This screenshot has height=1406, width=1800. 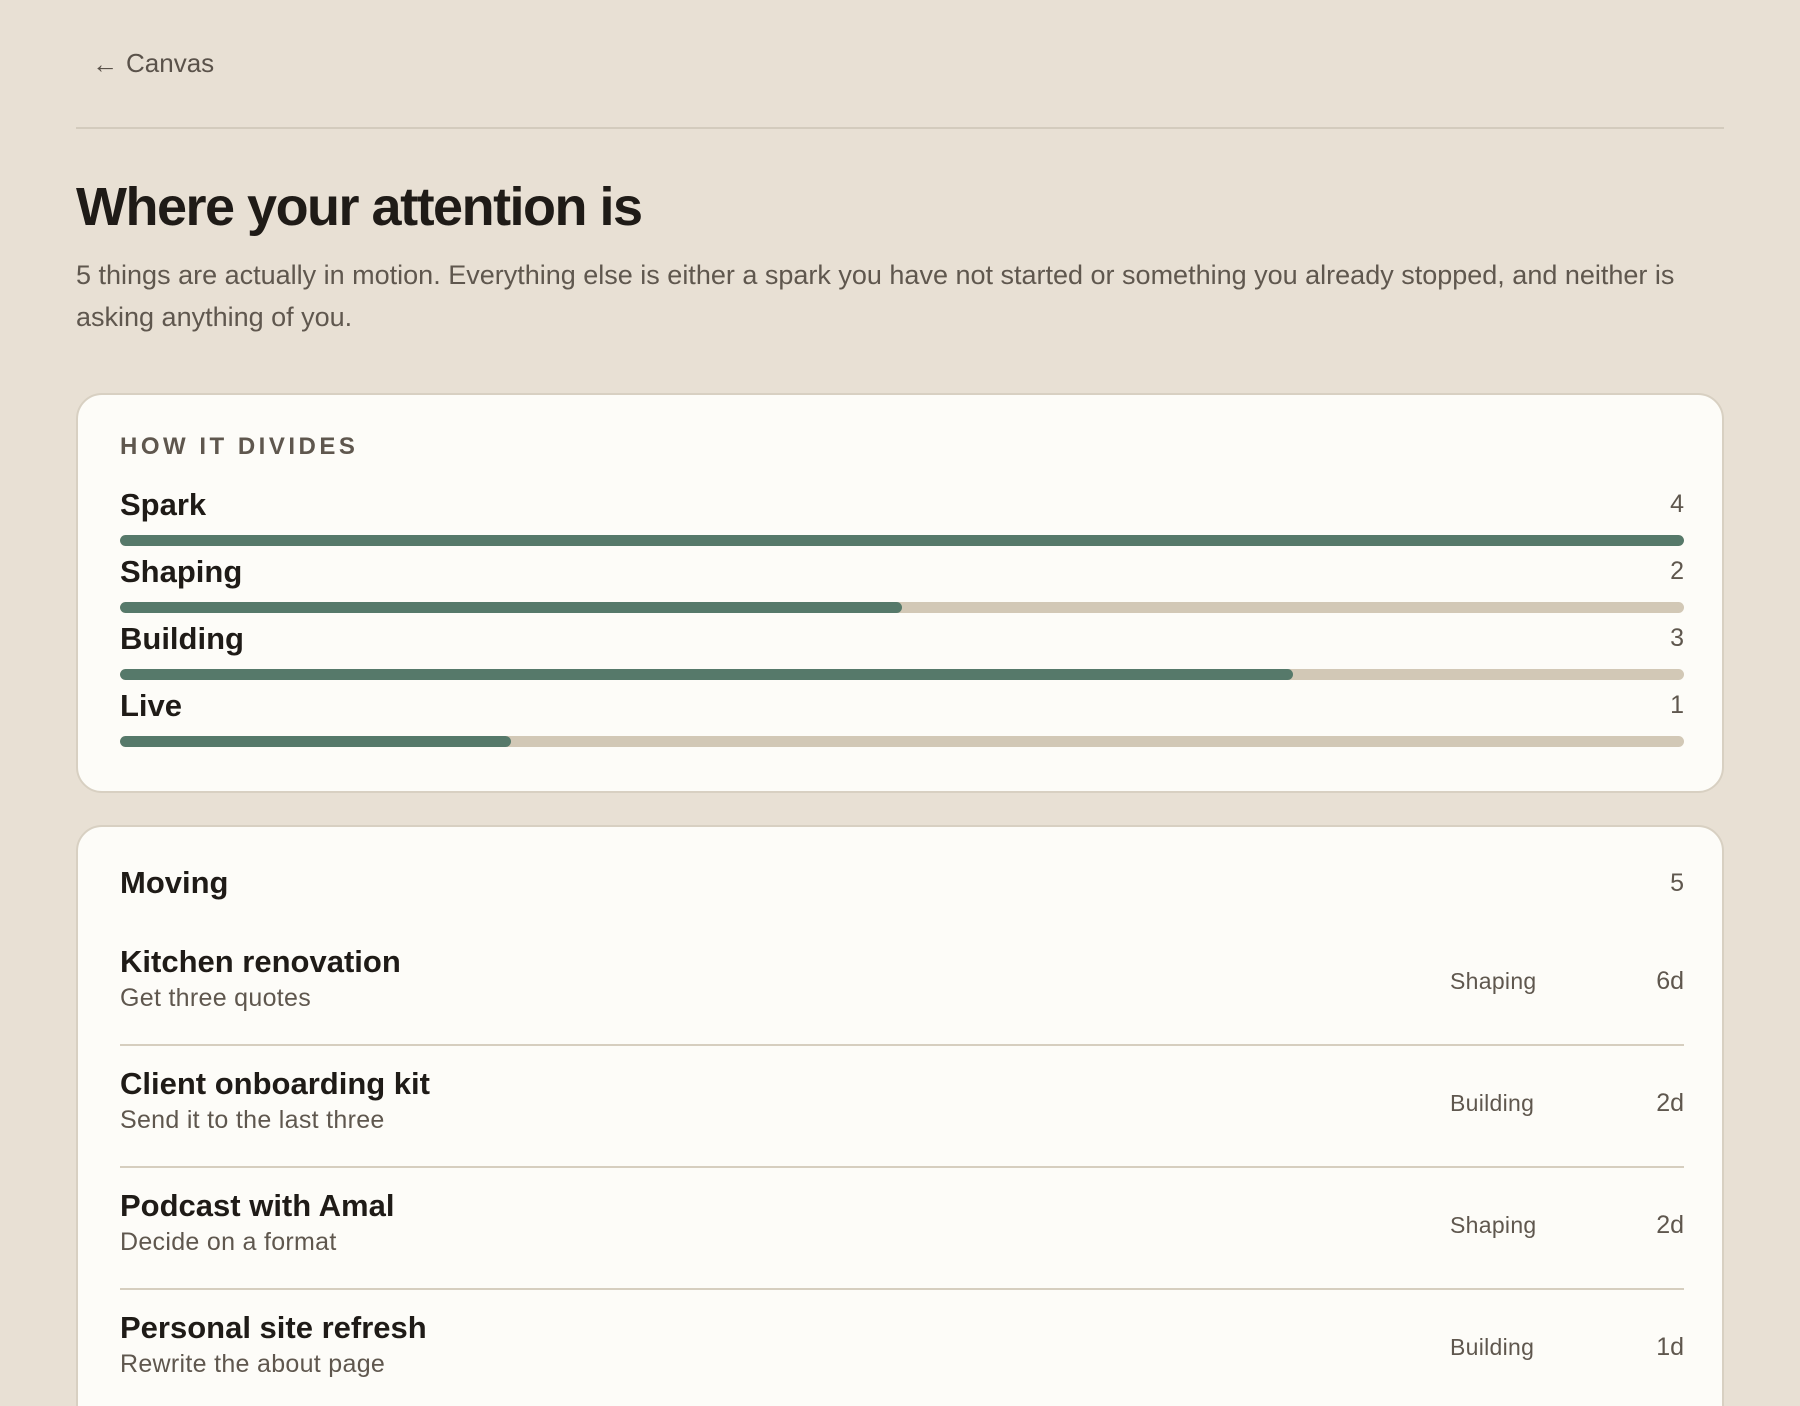 I want to click on item-title: Kitchen renovation, so click(x=260, y=961).